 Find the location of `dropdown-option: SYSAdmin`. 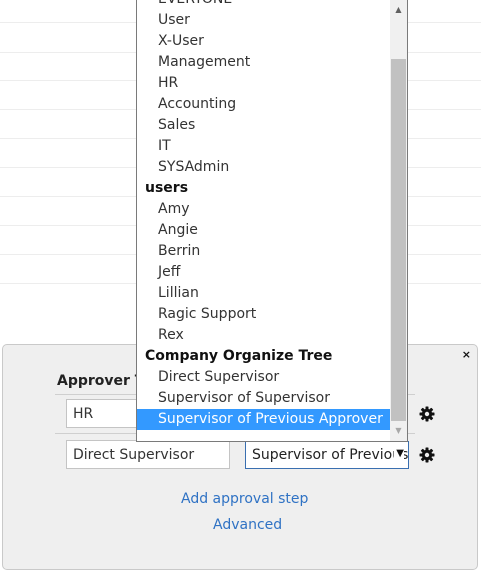

dropdown-option: SYSAdmin is located at coordinates (263, 167).